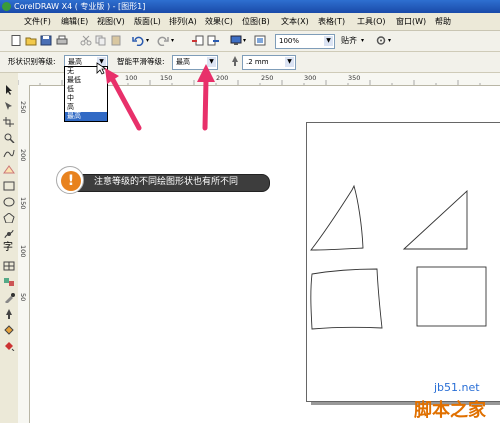 Image resolution: width=500 pixels, height=423 pixels. What do you see at coordinates (9, 282) in the screenshot?
I see `interactive-blend-tool-icon` at bounding box center [9, 282].